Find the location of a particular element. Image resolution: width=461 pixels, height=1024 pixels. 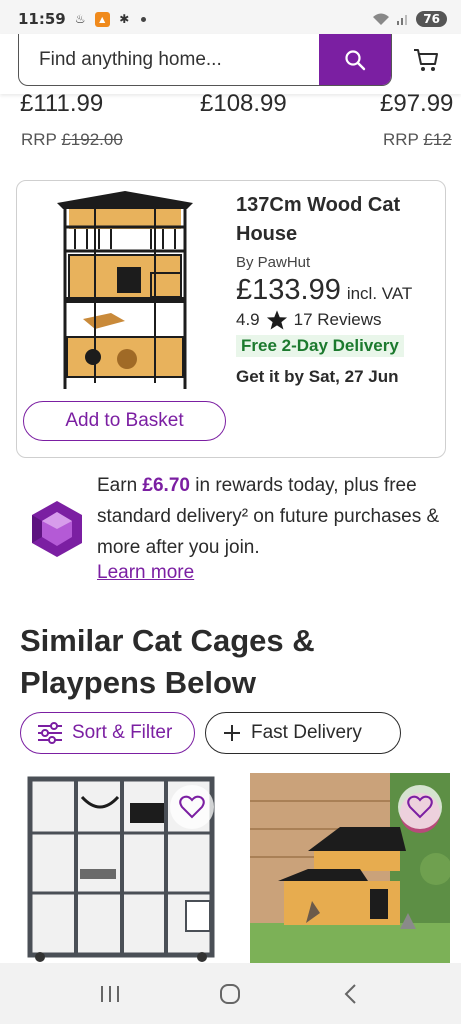

prev-rrp-3: RRP £12 is located at coordinates (417, 140).